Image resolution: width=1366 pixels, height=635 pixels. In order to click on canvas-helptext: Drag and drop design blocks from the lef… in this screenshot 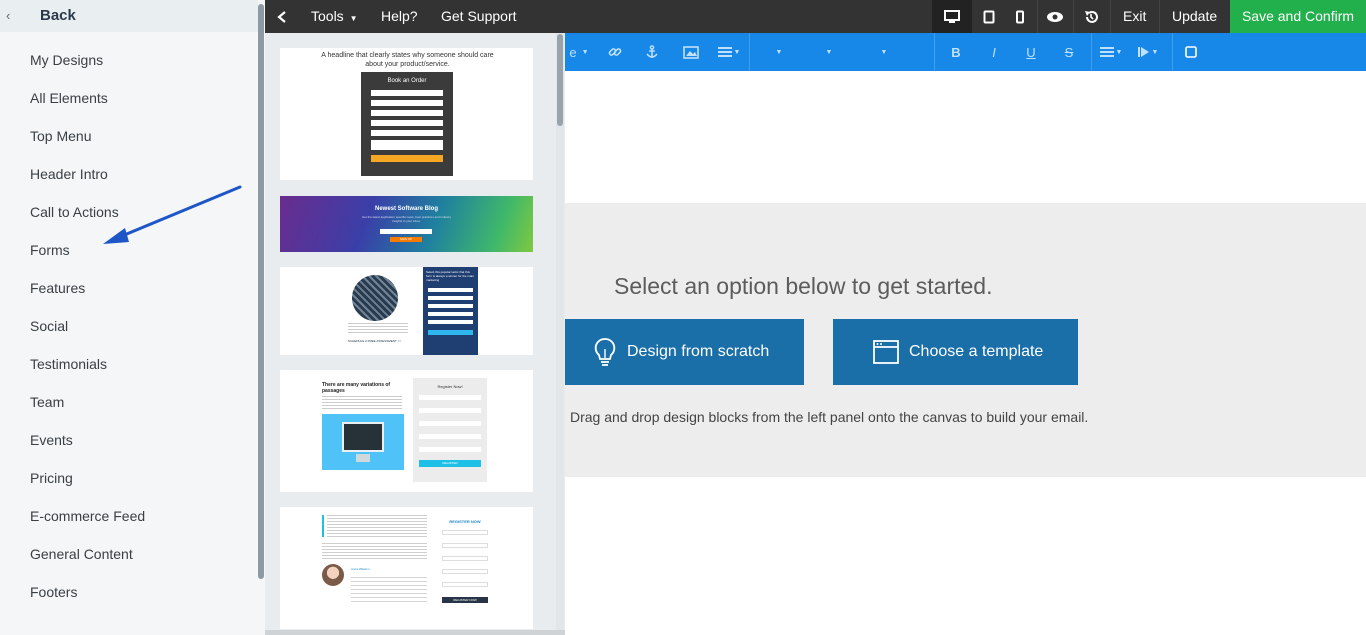, I will do `click(829, 417)`.